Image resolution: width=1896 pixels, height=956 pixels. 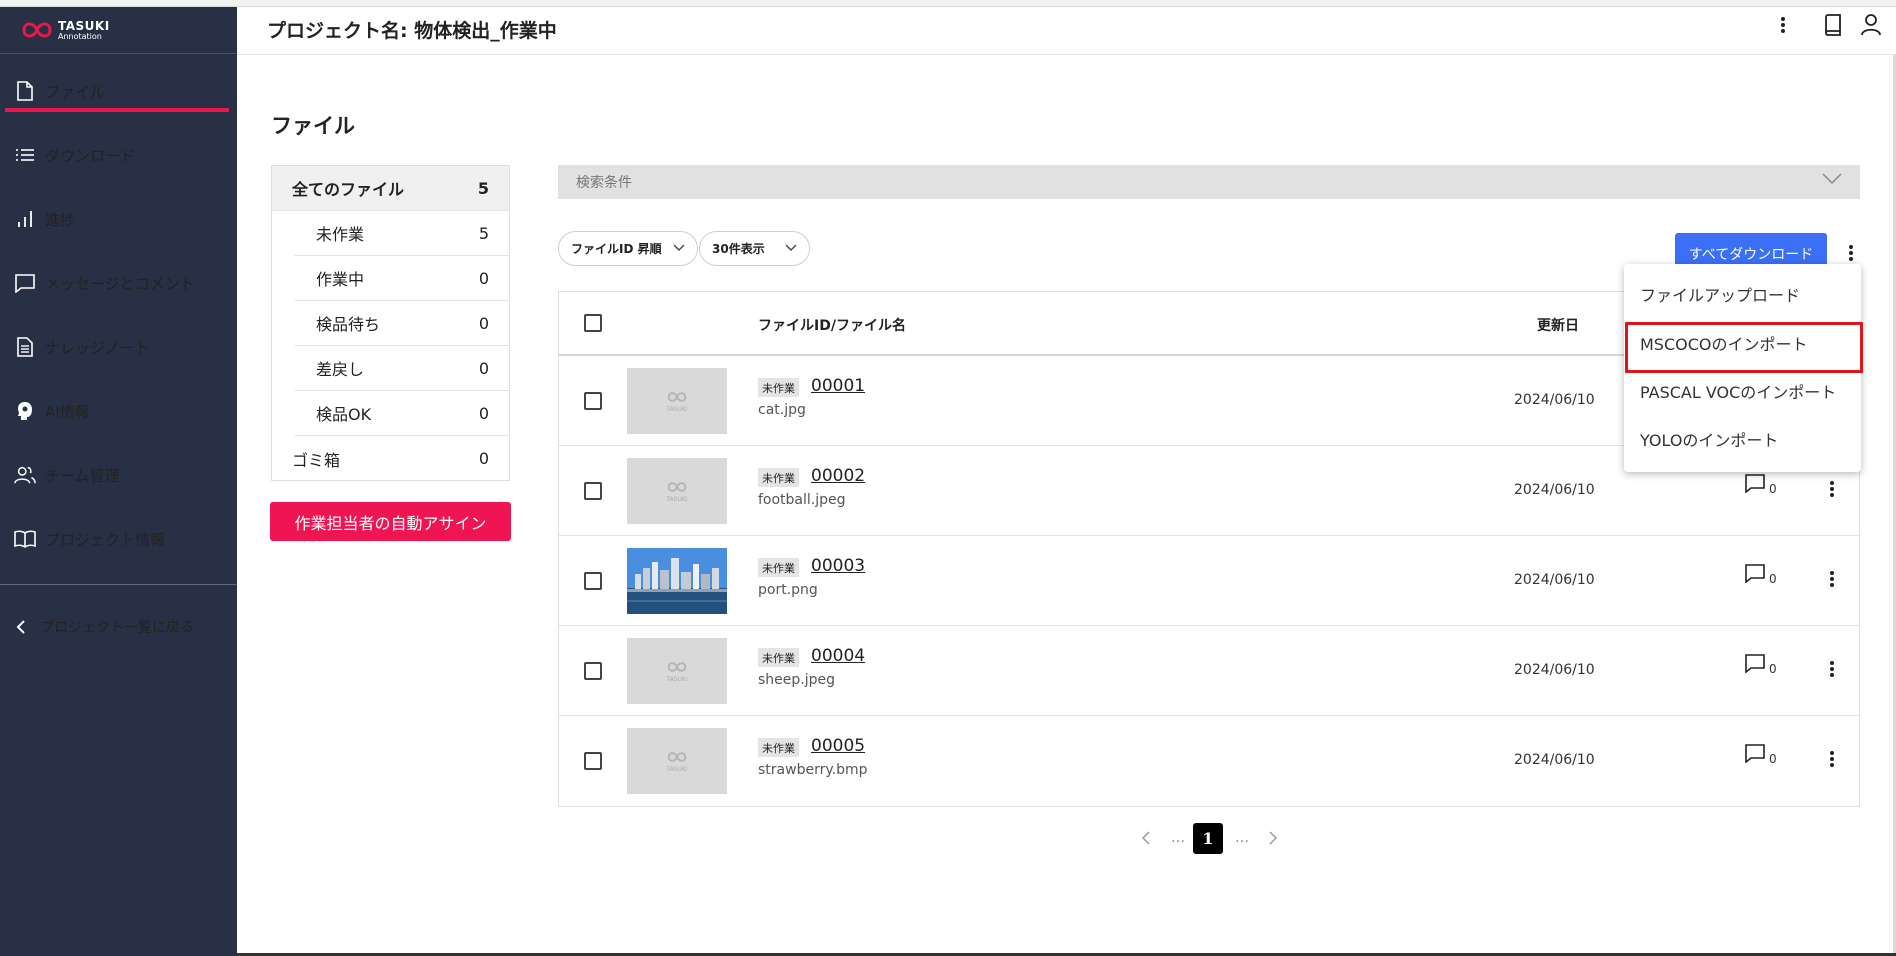 What do you see at coordinates (118, 584) in the screenshot?
I see `sidebar-divider` at bounding box center [118, 584].